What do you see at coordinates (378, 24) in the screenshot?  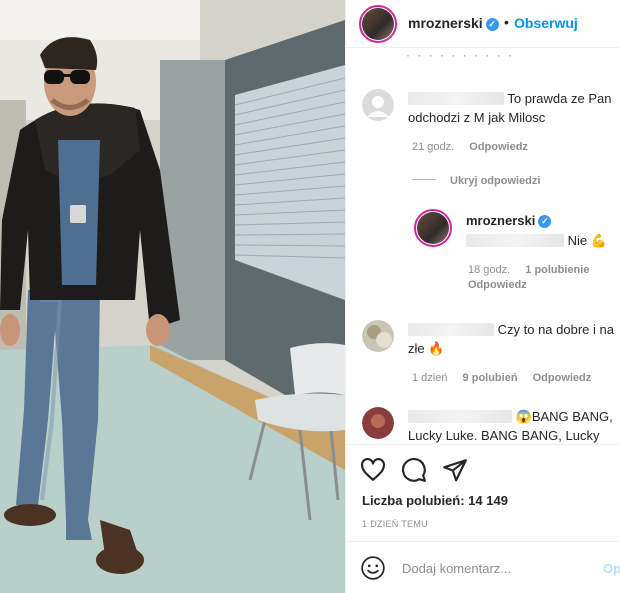 I see `author-avatar` at bounding box center [378, 24].